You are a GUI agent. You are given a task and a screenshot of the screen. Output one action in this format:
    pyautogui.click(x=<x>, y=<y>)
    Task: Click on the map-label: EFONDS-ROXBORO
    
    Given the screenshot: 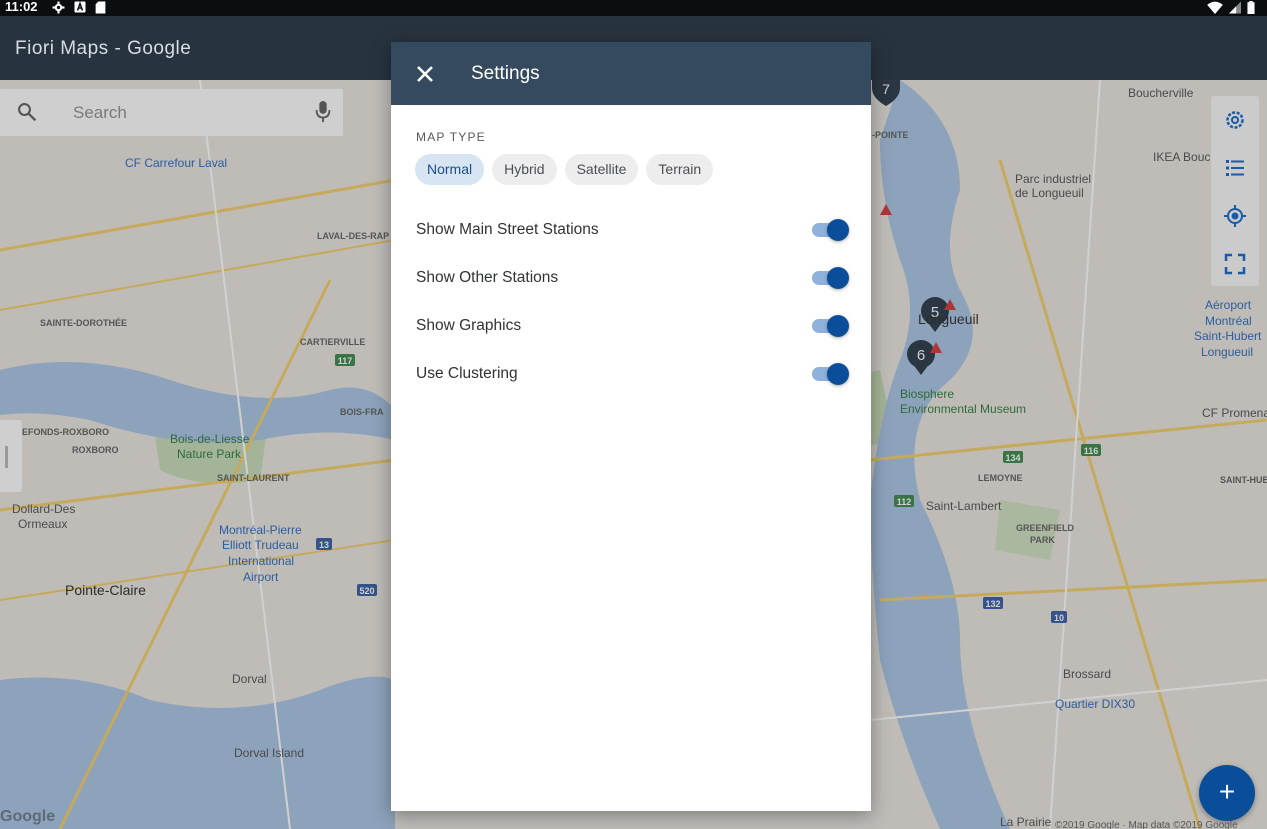 What is the action you would take?
    pyautogui.click(x=66, y=432)
    